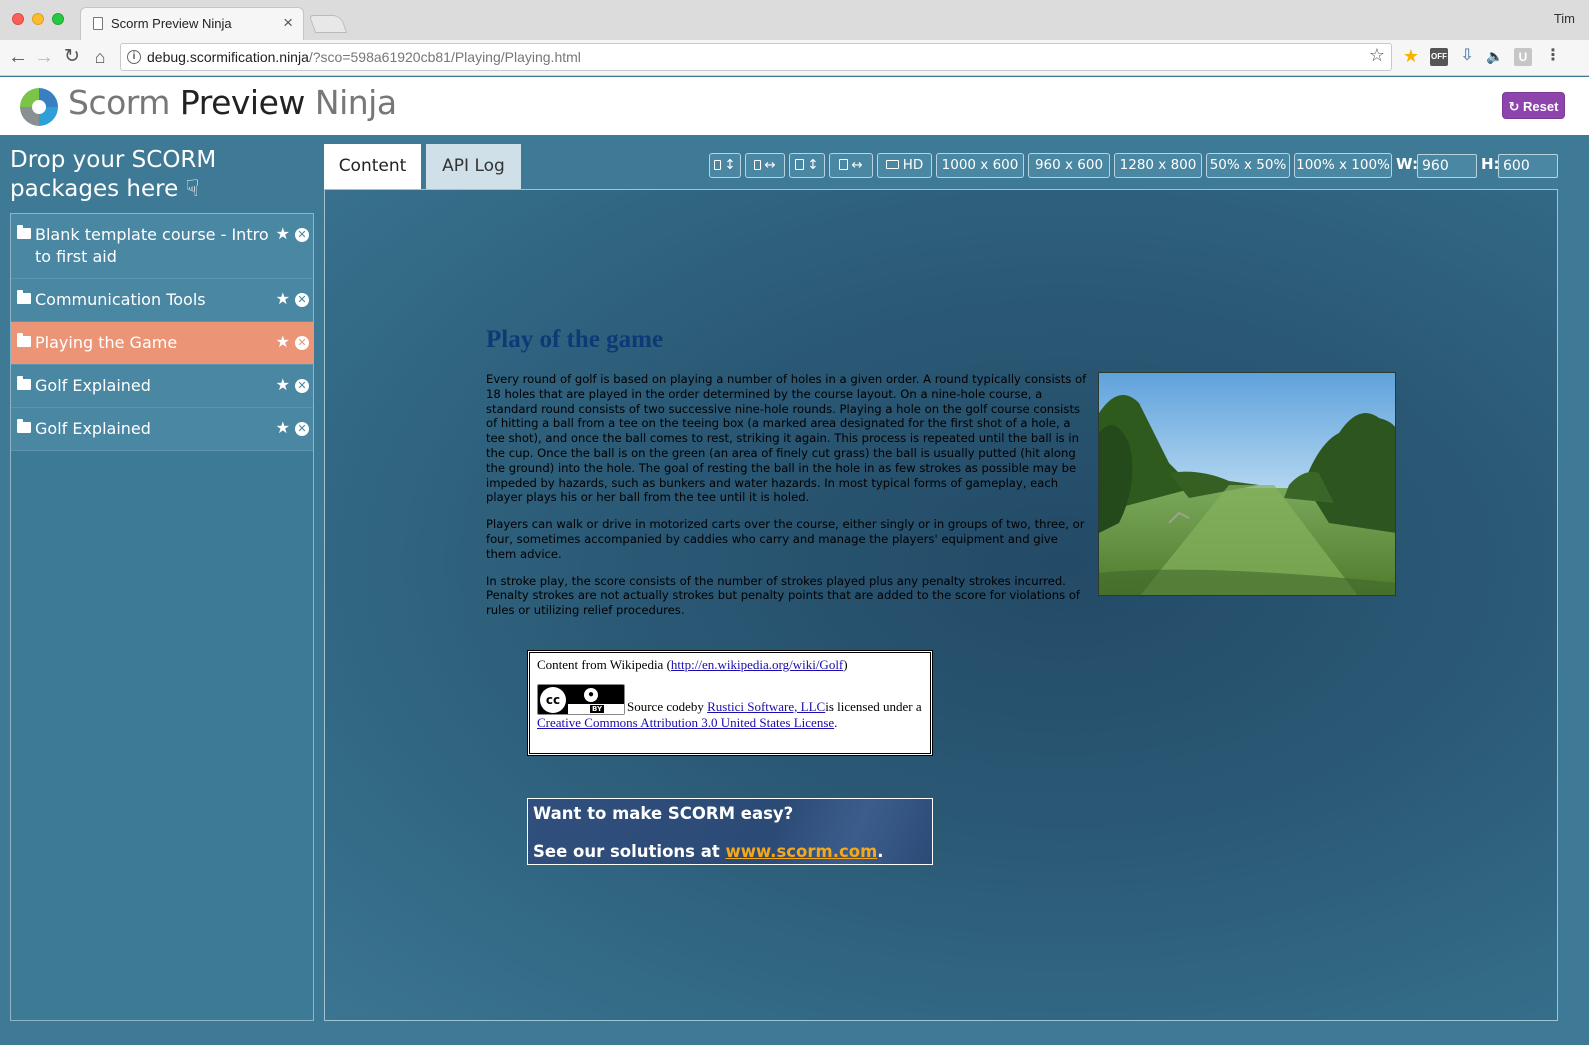 The width and height of the screenshot is (1589, 1045). What do you see at coordinates (766, 706) in the screenshot?
I see `rustici-link: Rustici Software, LLC` at bounding box center [766, 706].